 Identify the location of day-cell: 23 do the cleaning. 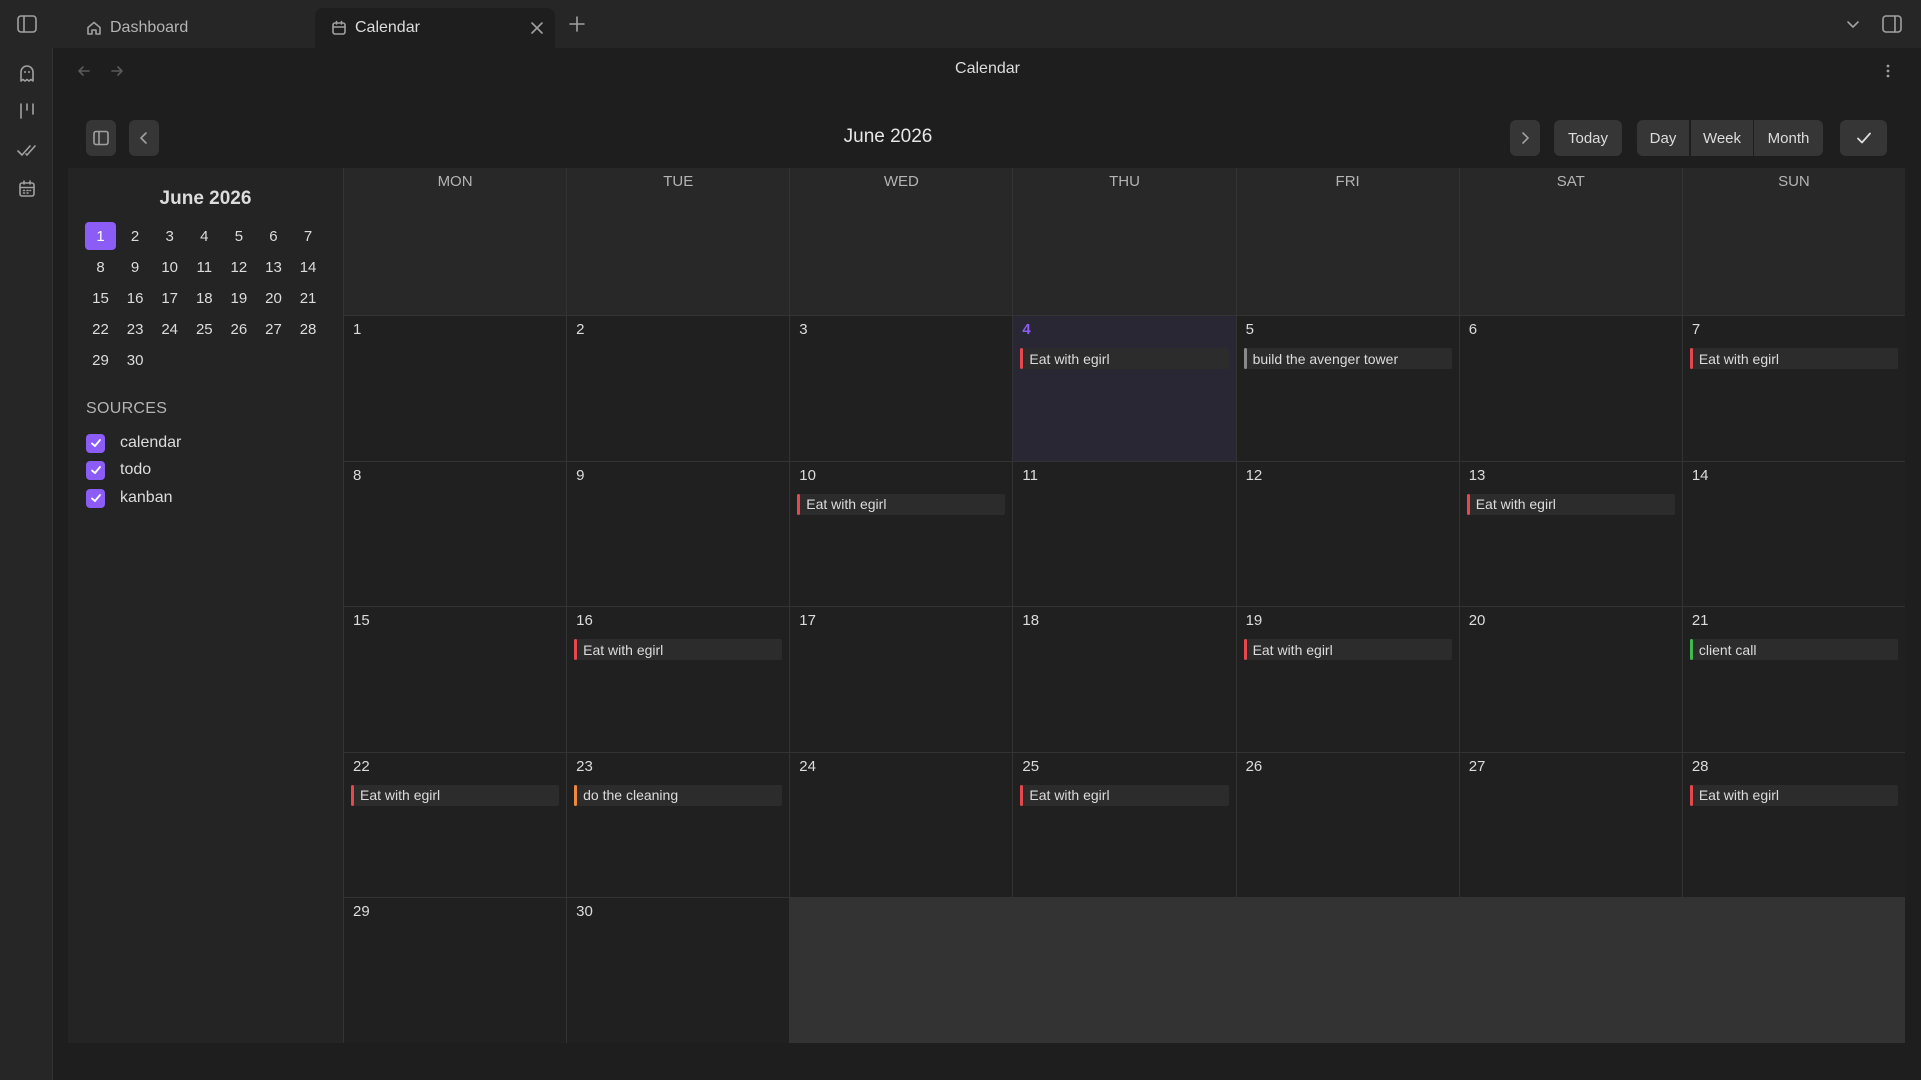
(678, 824).